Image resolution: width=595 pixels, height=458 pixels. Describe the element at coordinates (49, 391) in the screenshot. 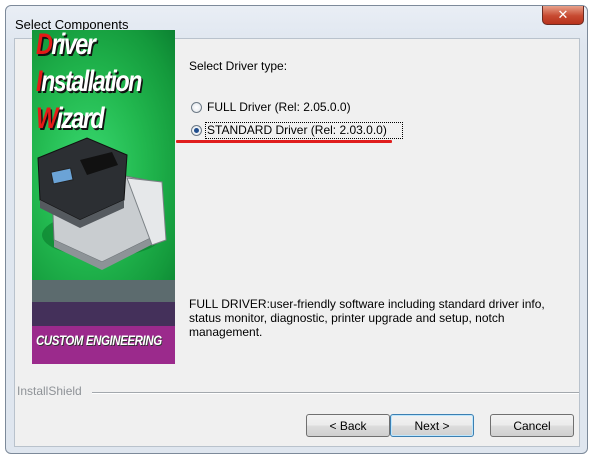

I see `installshield-label: InstallShield` at that location.